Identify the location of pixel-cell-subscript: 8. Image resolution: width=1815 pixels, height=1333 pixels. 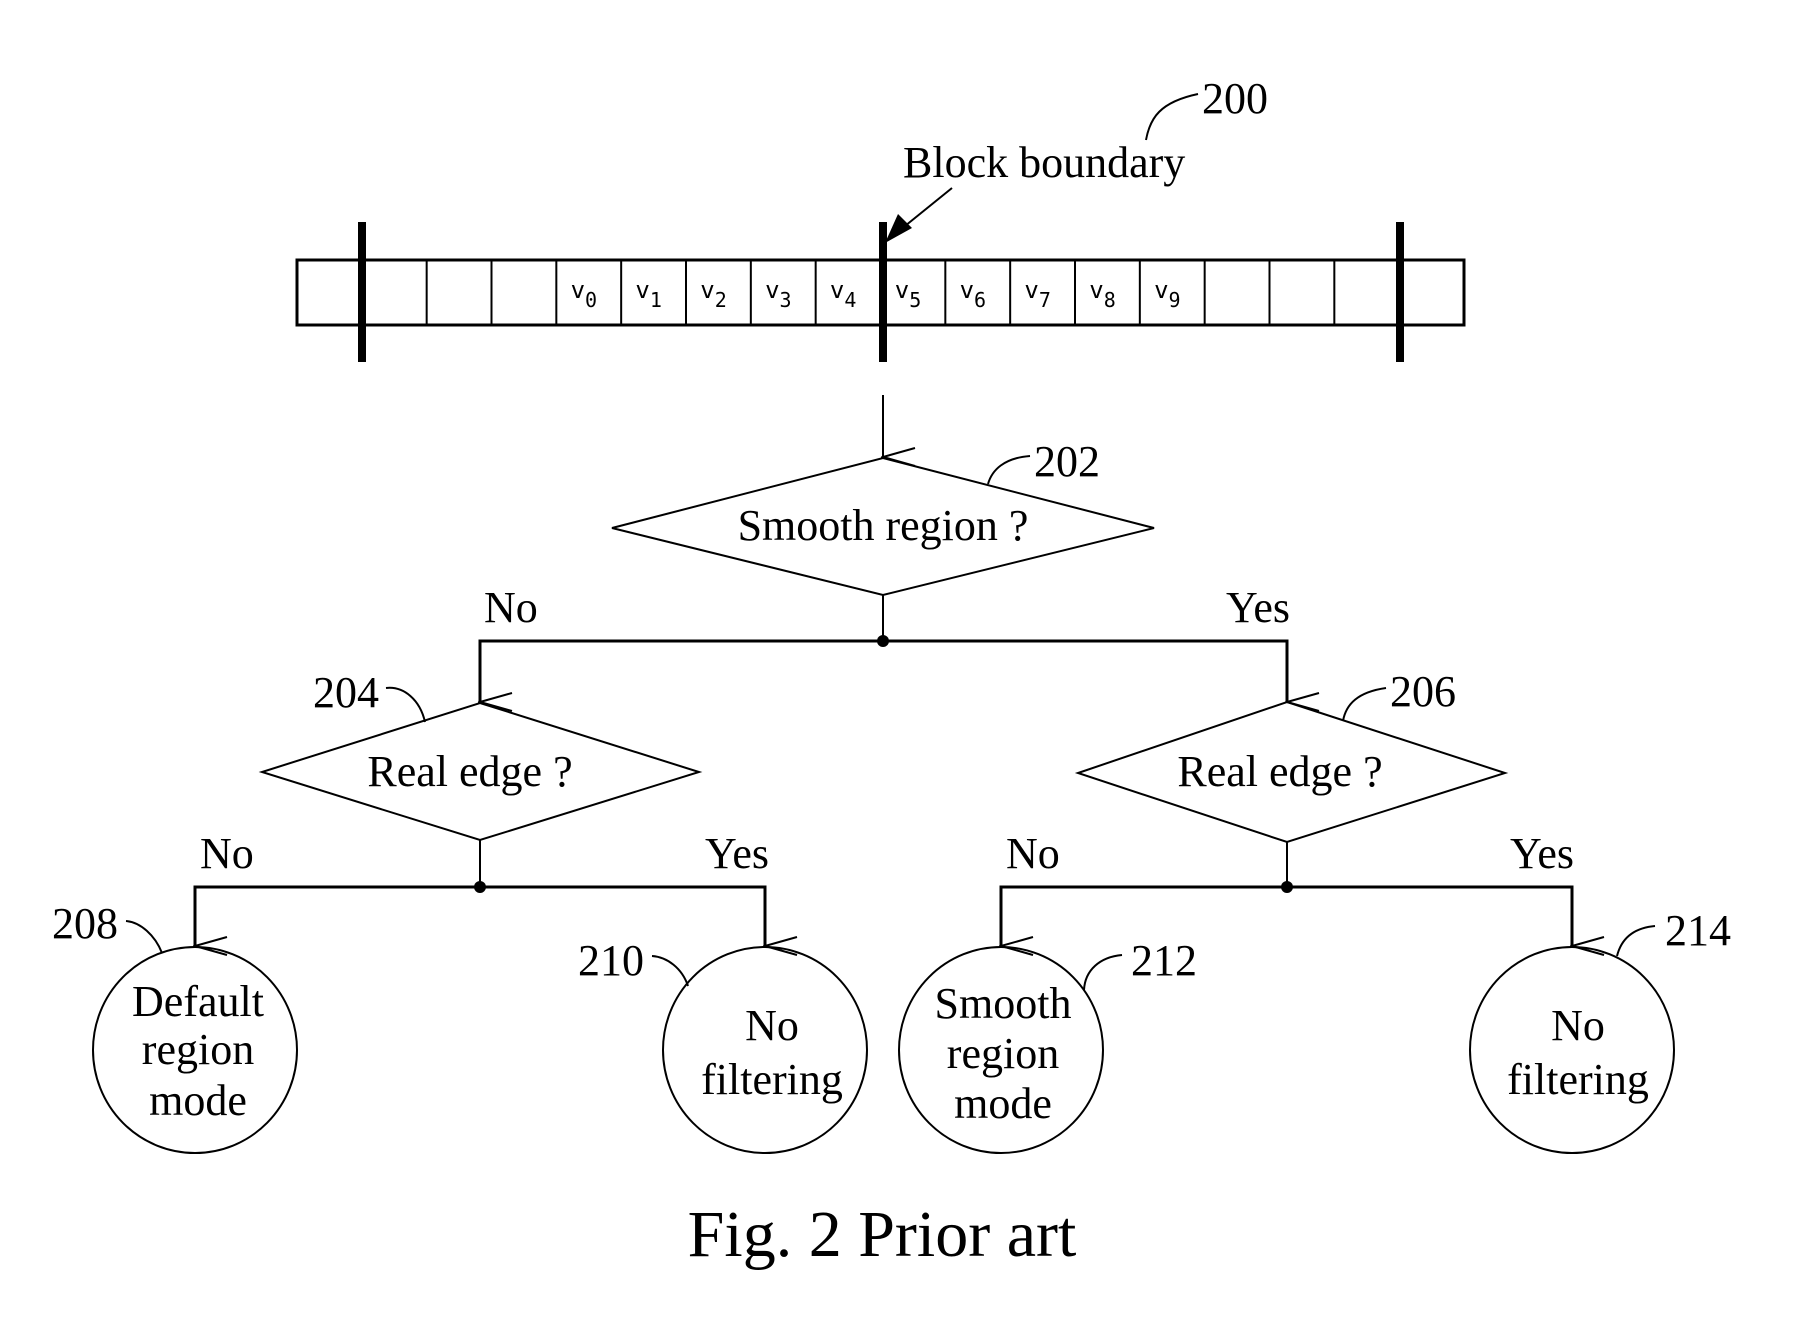
(1110, 300).